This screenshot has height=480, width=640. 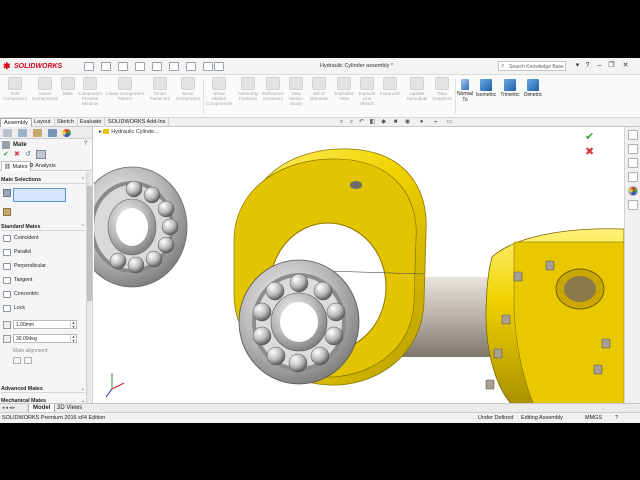 What do you see at coordinates (22, 133) in the screenshot?
I see `property-manager-icon` at bounding box center [22, 133].